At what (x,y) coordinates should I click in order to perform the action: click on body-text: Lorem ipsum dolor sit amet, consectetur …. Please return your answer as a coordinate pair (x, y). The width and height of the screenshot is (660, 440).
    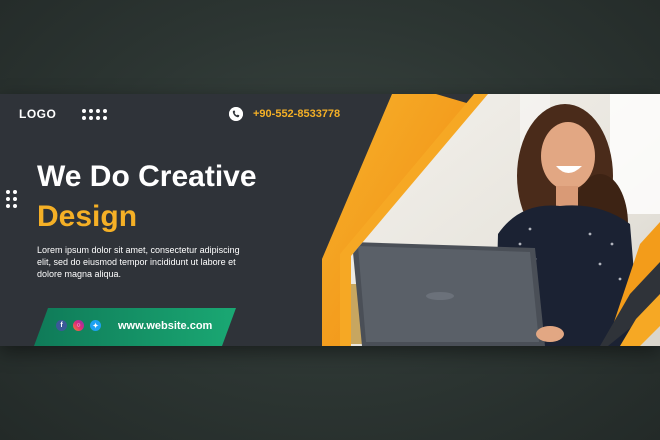
    Looking at the image, I should click on (138, 262).